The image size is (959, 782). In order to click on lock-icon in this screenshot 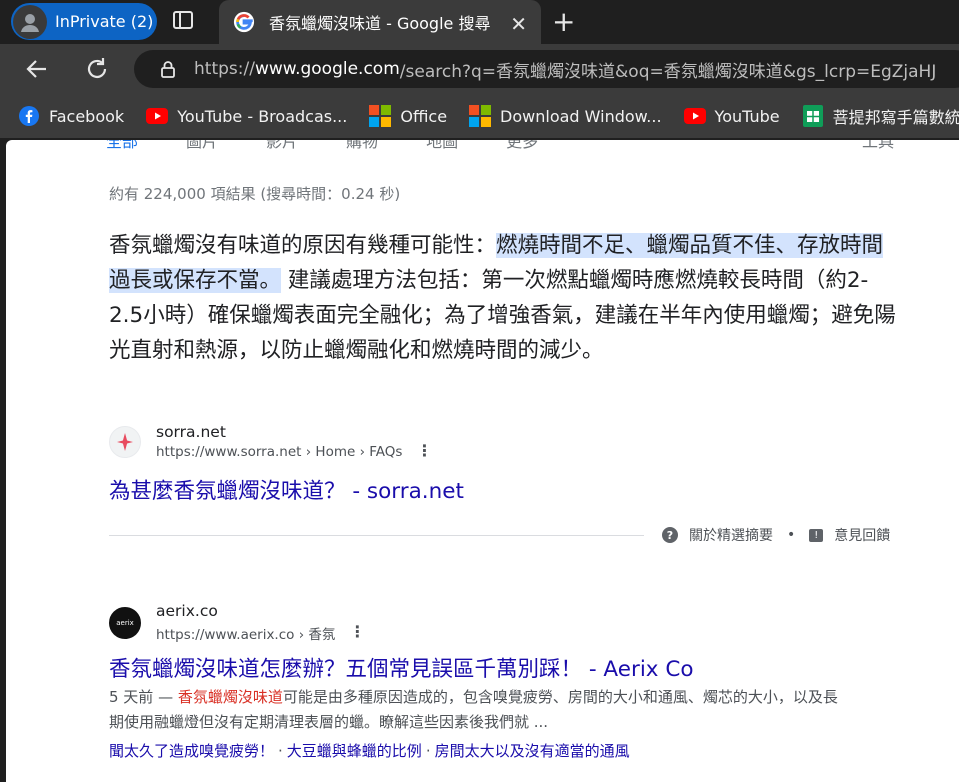, I will do `click(168, 69)`.